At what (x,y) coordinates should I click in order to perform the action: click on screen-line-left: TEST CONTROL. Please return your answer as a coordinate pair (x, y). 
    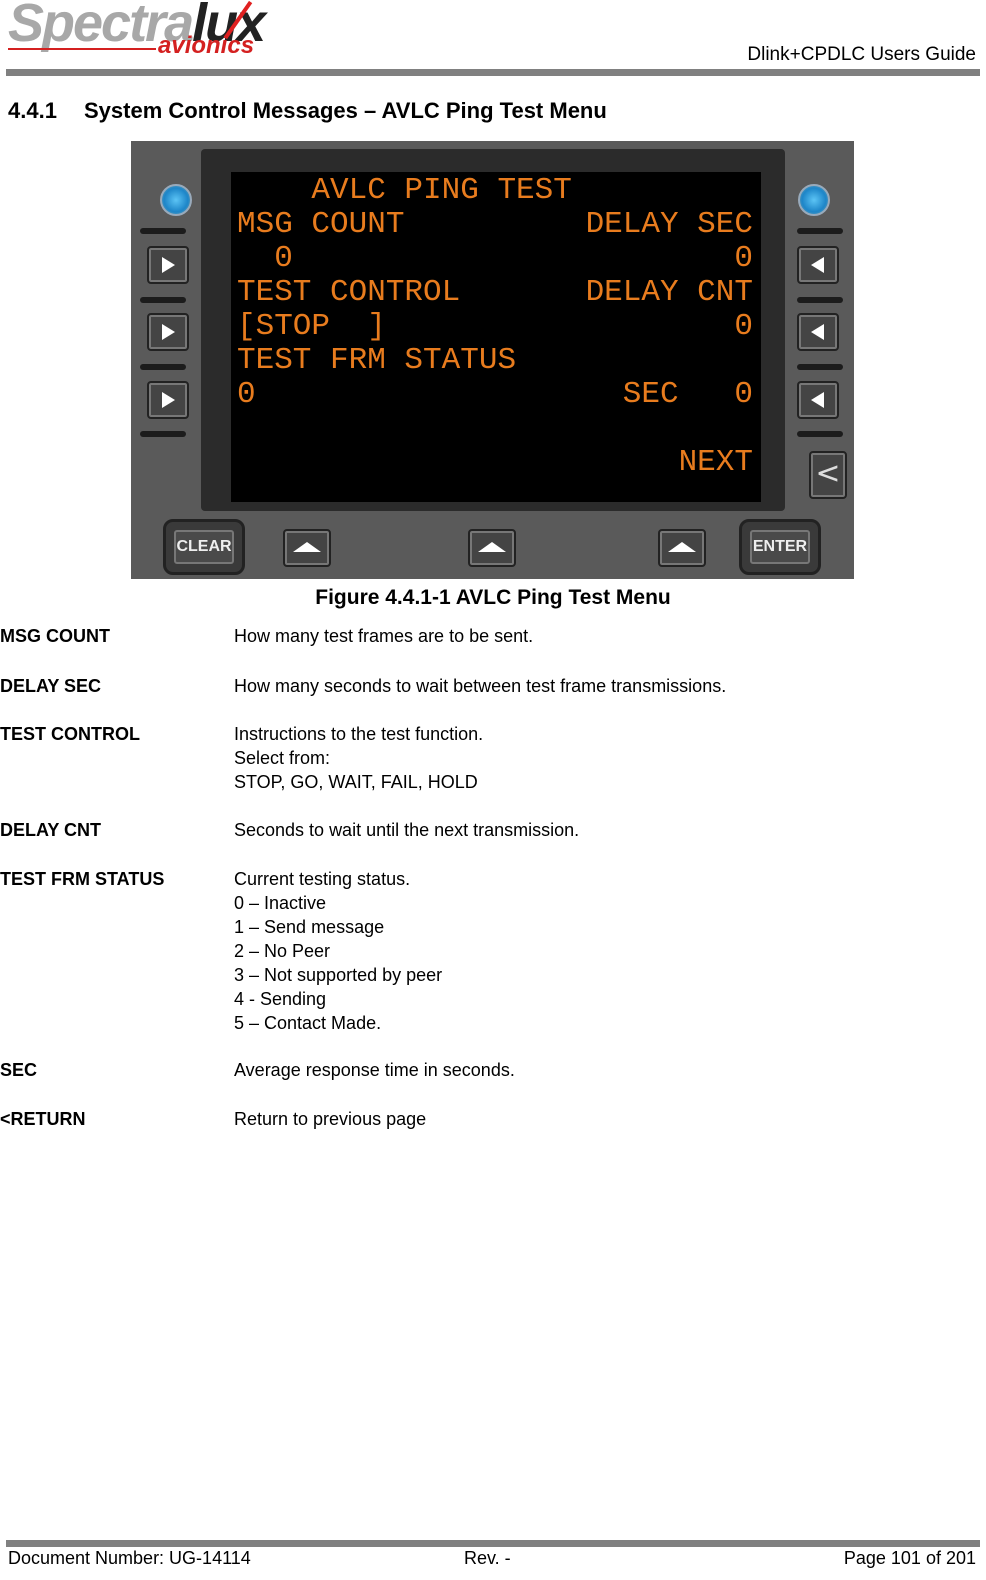
    Looking at the image, I should click on (349, 292).